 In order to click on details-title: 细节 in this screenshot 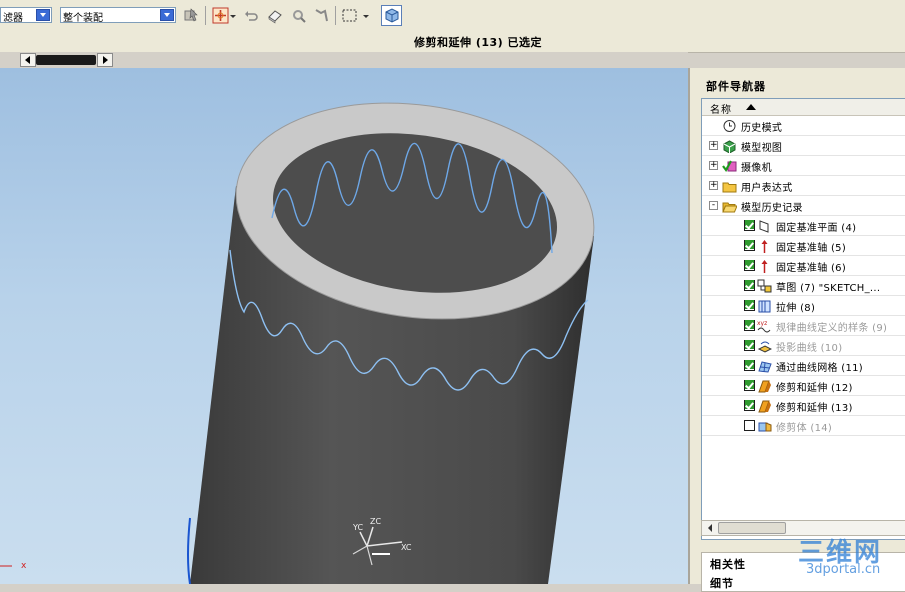, I will do `click(722, 583)`.